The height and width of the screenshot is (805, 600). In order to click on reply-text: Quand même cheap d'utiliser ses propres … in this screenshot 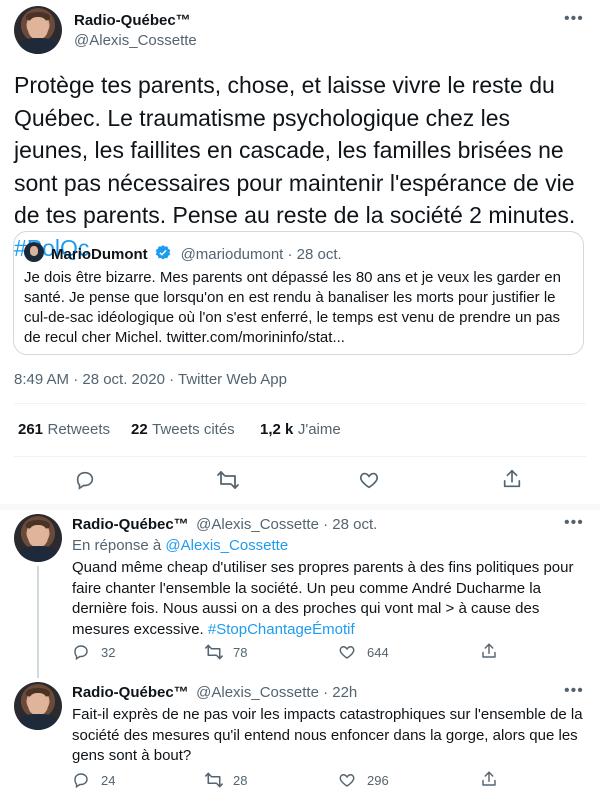, I will do `click(323, 598)`.